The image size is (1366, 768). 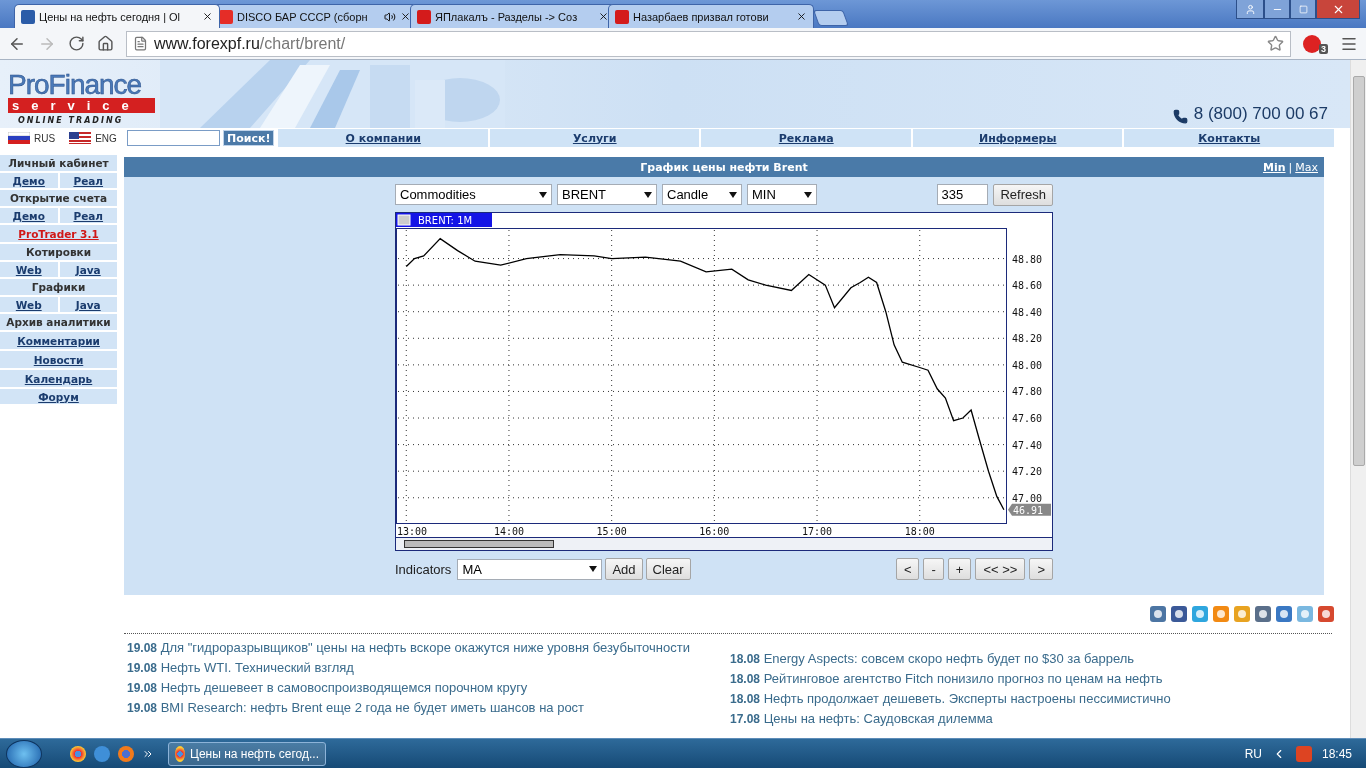 I want to click on panel-title: График цены нефти Brent, so click(x=724, y=167).